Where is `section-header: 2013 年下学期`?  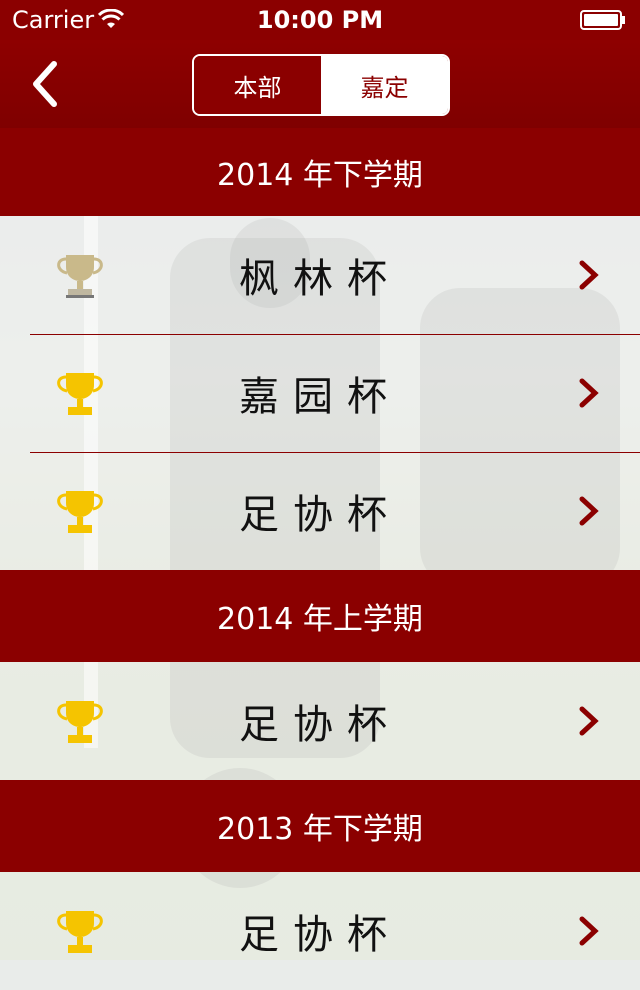
section-header: 2013 年下学期 is located at coordinates (320, 826).